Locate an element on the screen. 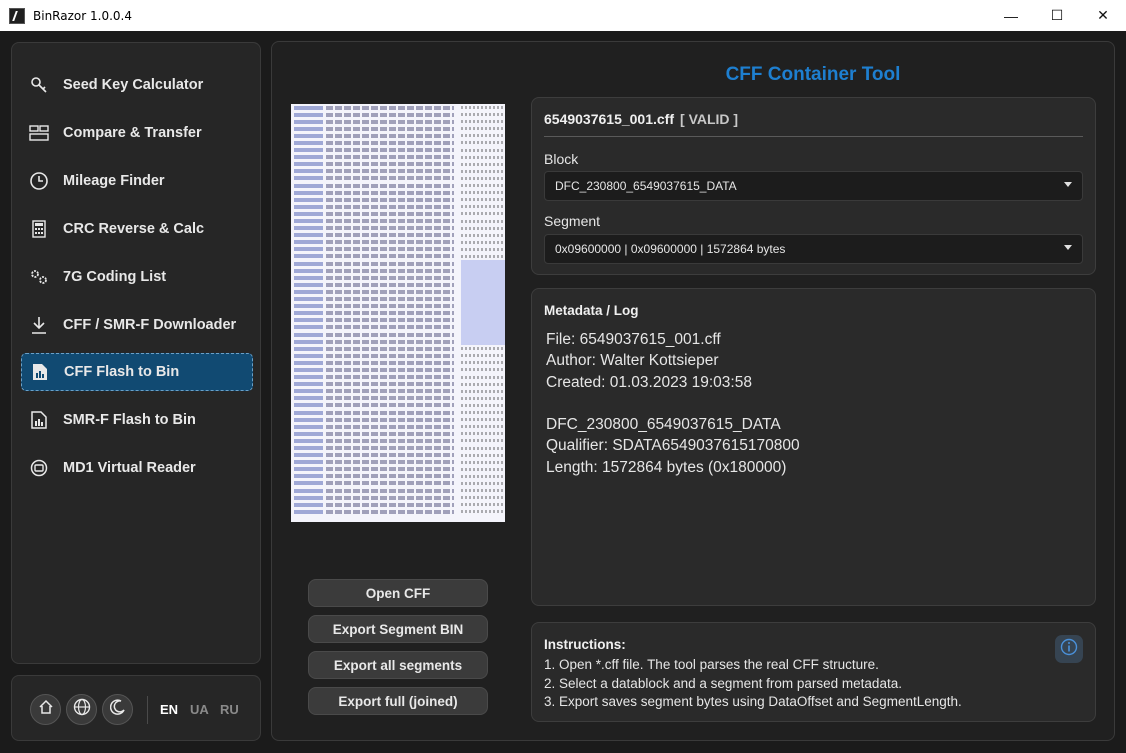 The image size is (1126, 753). sidebar-item-label: Compare & Transfer is located at coordinates (132, 133).